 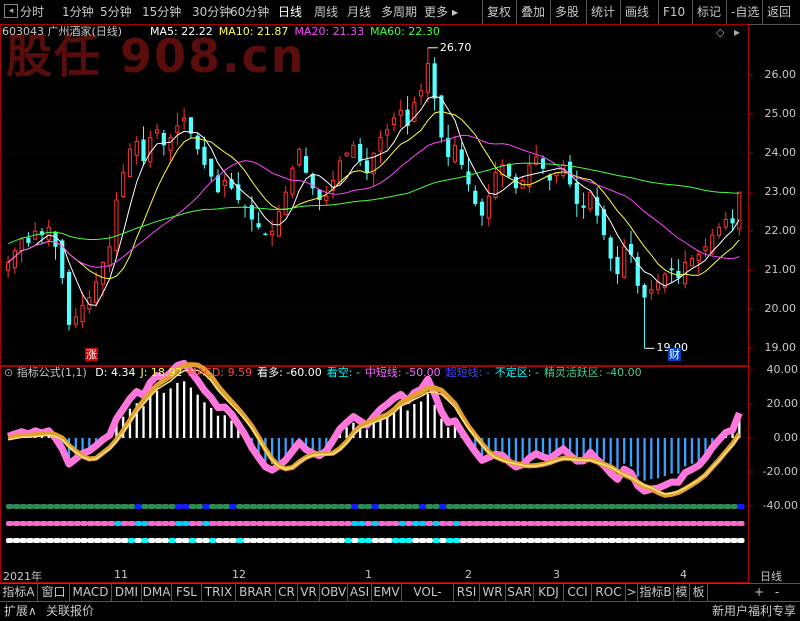 I want to click on indicator-title: 指标公式(1,1), so click(x=52, y=372).